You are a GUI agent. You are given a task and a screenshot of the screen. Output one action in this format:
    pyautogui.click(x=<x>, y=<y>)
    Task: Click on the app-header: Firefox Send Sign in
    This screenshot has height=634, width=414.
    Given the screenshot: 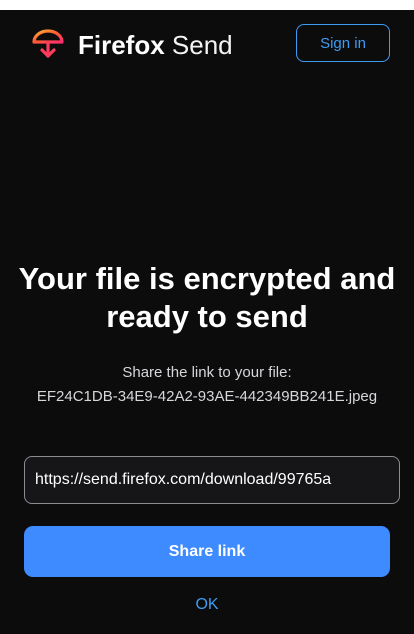 What is the action you would take?
    pyautogui.click(x=207, y=46)
    